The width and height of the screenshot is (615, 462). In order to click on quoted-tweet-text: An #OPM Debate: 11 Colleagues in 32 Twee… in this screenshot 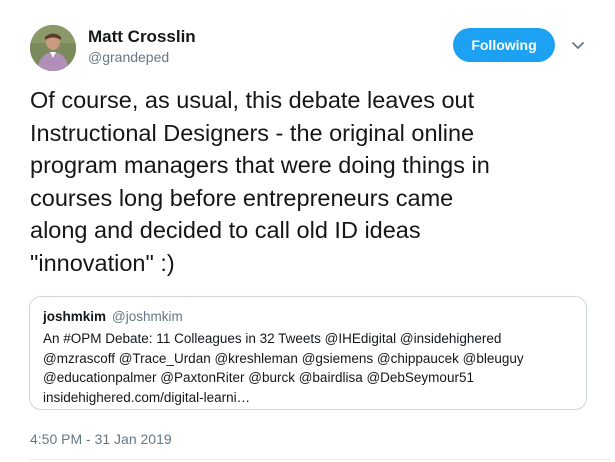, I will do `click(283, 368)`.